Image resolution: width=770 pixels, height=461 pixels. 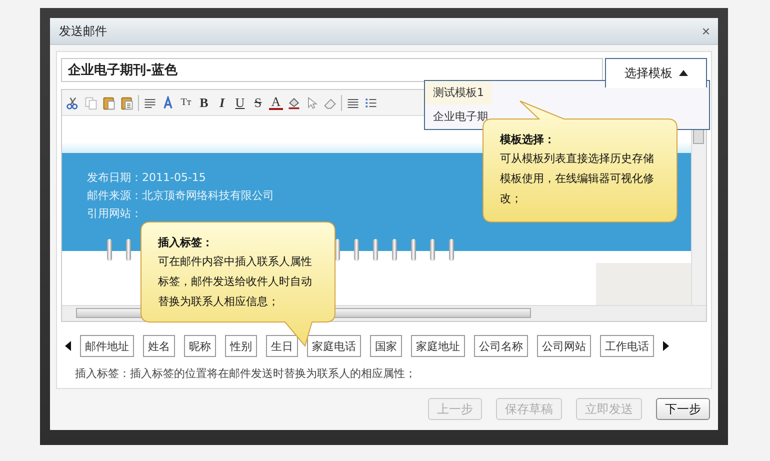 What do you see at coordinates (282, 346) in the screenshot?
I see `insert-tag-button: 生日` at bounding box center [282, 346].